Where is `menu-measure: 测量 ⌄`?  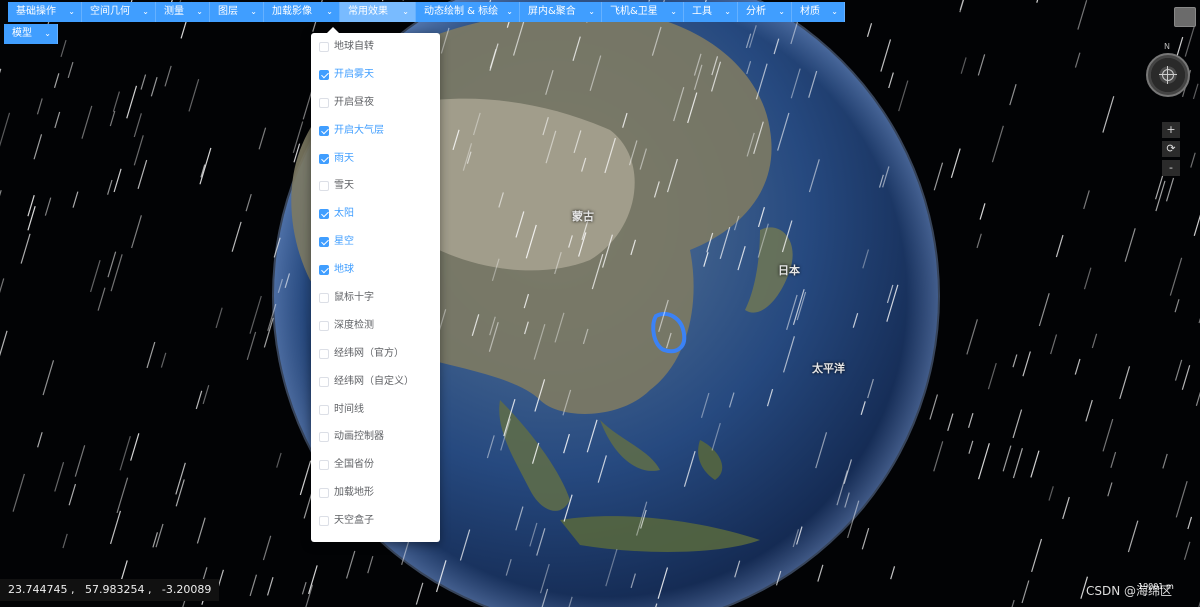 menu-measure: 测量 ⌄ is located at coordinates (183, 12).